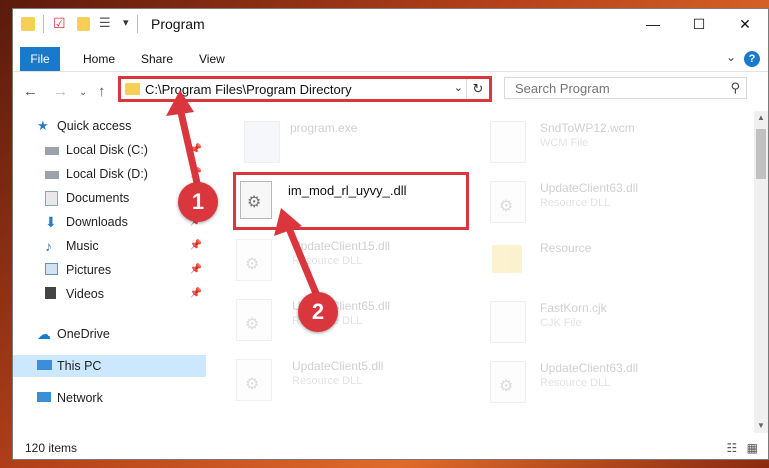 The width and height of the screenshot is (769, 468). Describe the element at coordinates (99, 59) in the screenshot. I see `tab-home: Home` at that location.